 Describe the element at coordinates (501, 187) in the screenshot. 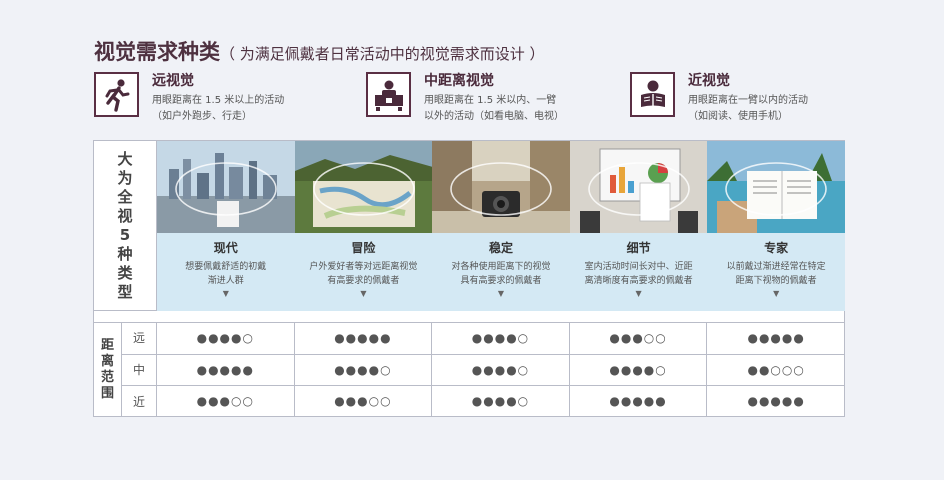

I see `type-photo-street` at that location.